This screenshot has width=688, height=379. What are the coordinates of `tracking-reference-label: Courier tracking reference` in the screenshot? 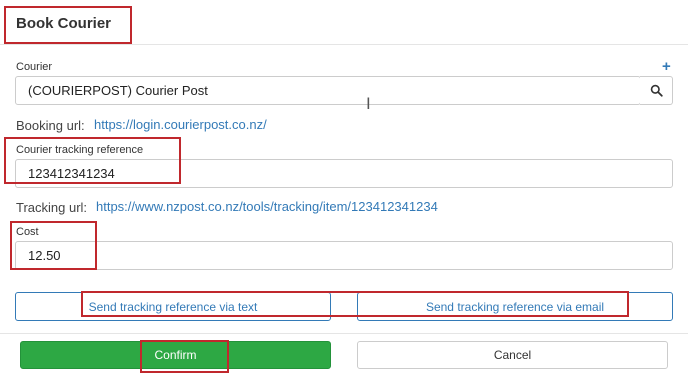 It's located at (80, 150).